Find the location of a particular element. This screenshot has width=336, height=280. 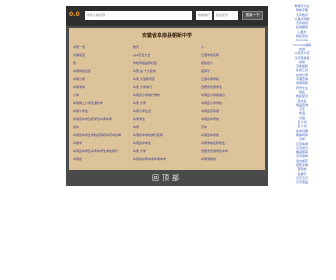

table-link: 阜南县中学生 is located at coordinates (166, 143).